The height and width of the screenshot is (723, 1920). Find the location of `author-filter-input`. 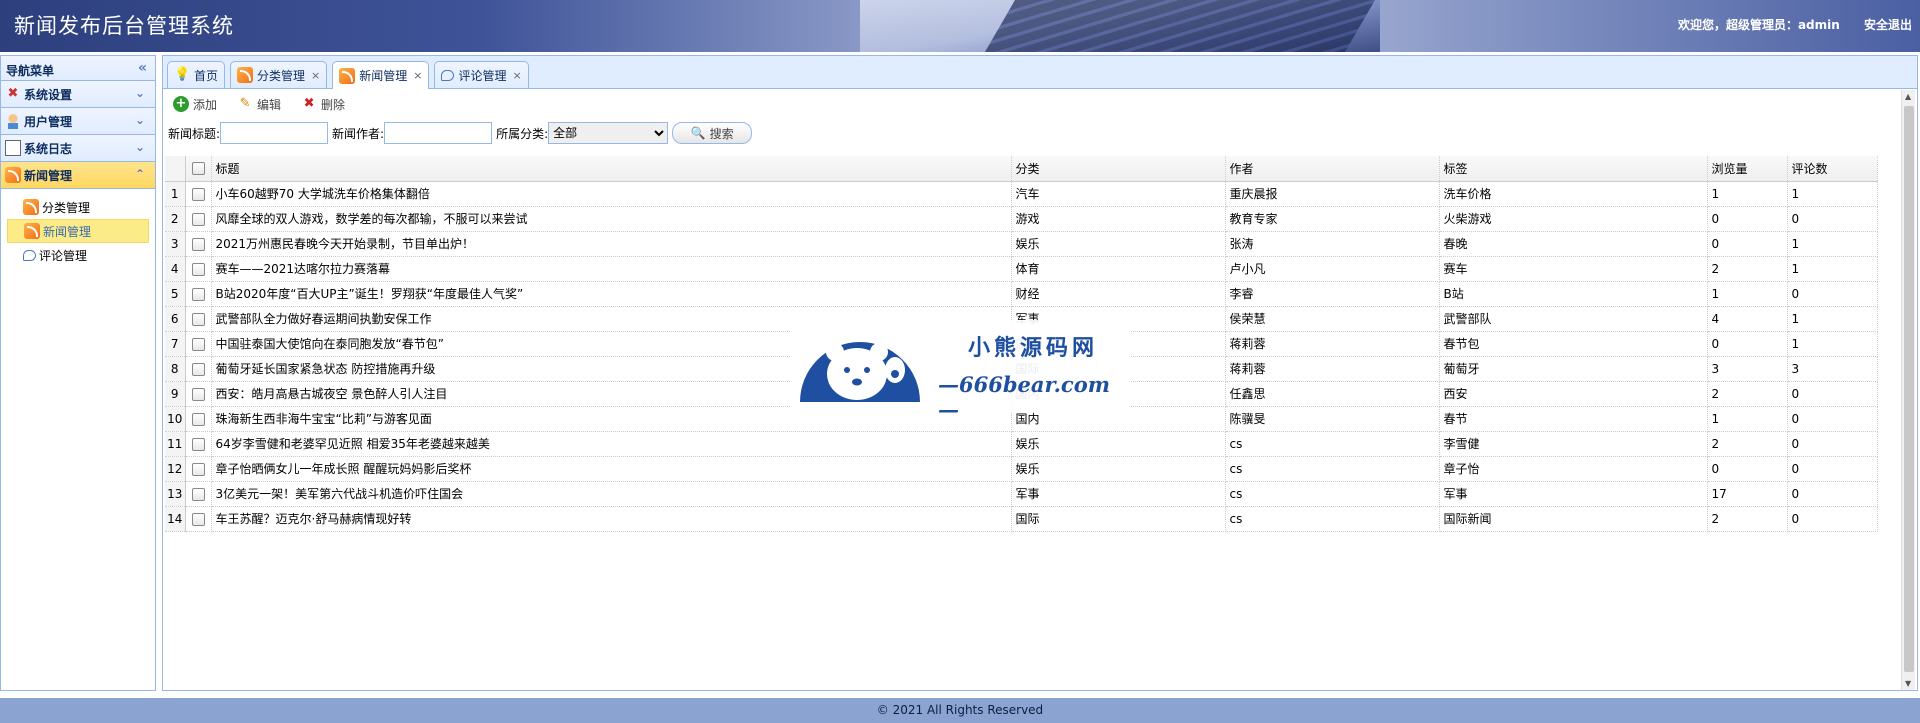

author-filter-input is located at coordinates (438, 133).